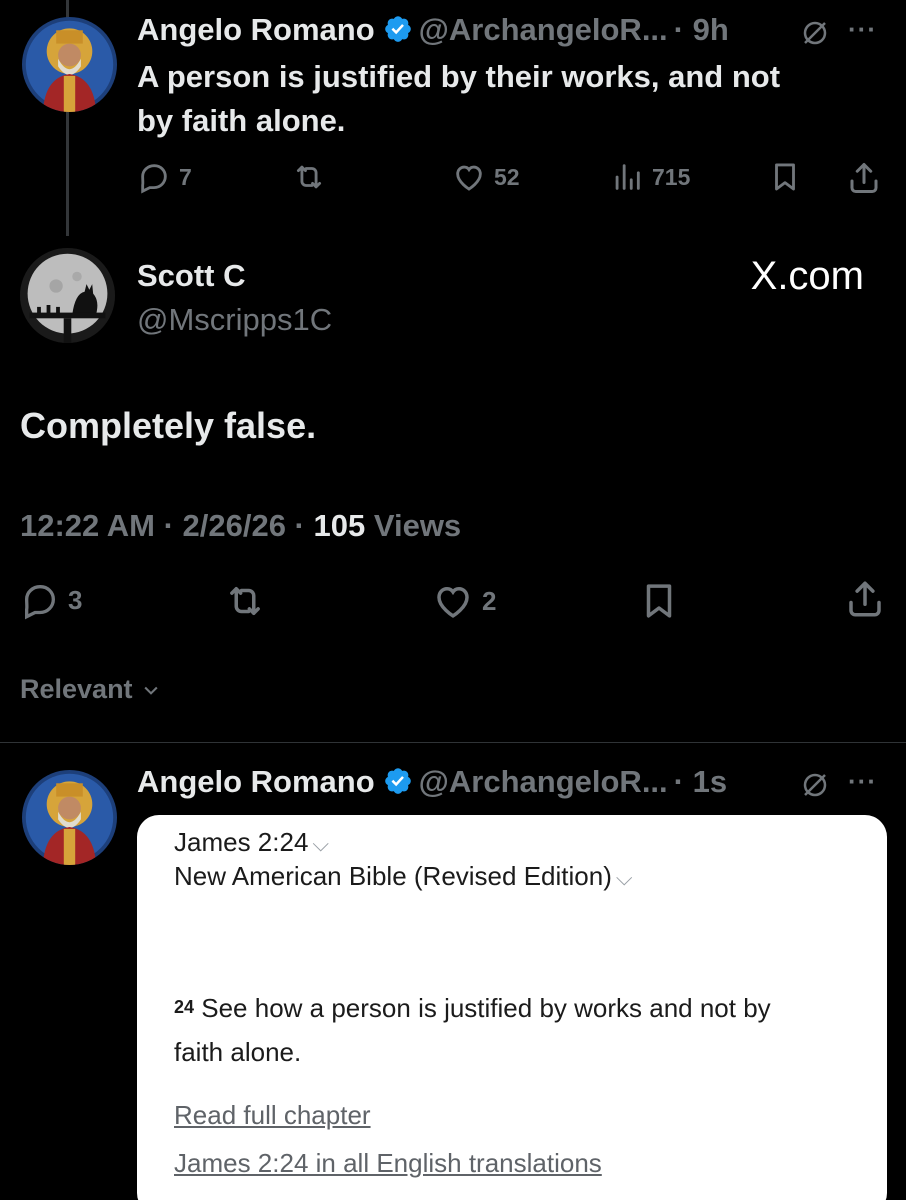 This screenshot has height=1200, width=906. I want to click on reply-header: Angelo Romano @ArchangeloR... · 1s, so click(432, 782).